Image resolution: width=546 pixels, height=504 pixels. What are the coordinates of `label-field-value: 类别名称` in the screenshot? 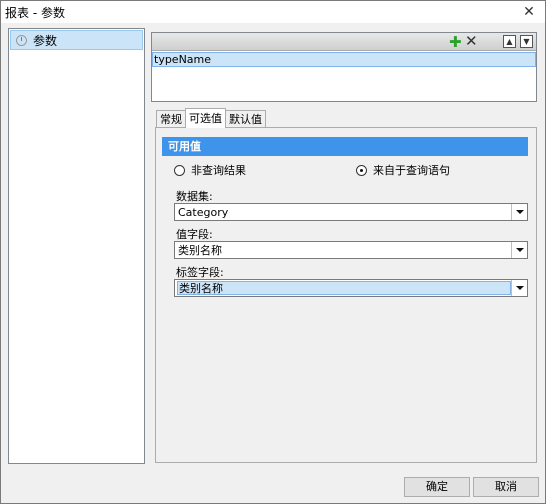 It's located at (344, 288).